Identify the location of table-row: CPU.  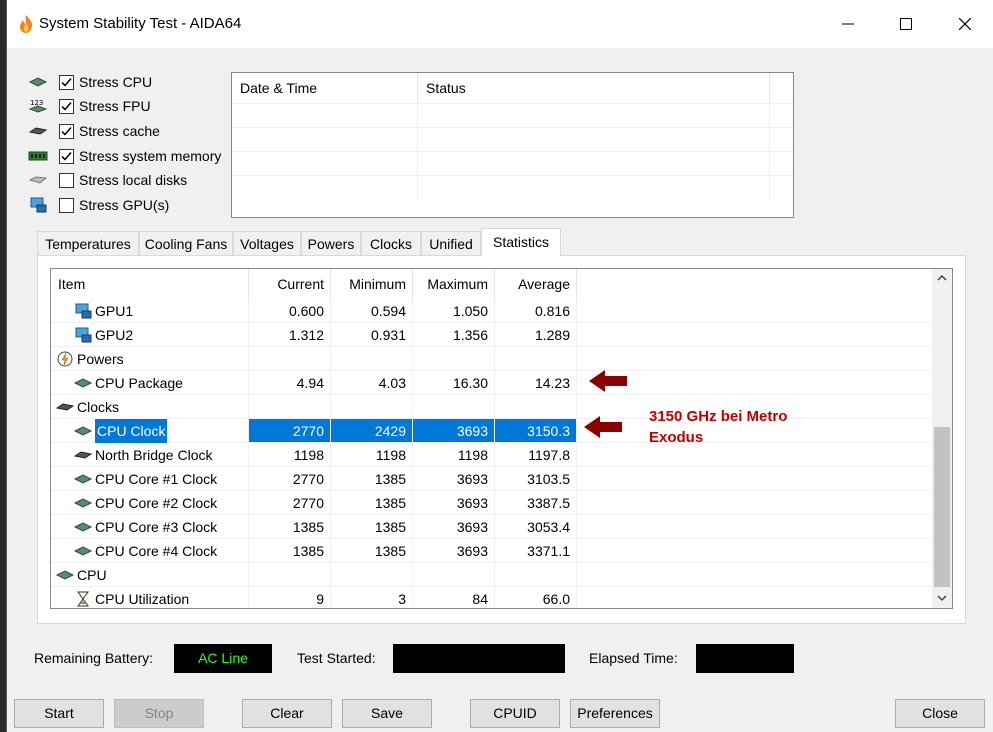
(491, 575).